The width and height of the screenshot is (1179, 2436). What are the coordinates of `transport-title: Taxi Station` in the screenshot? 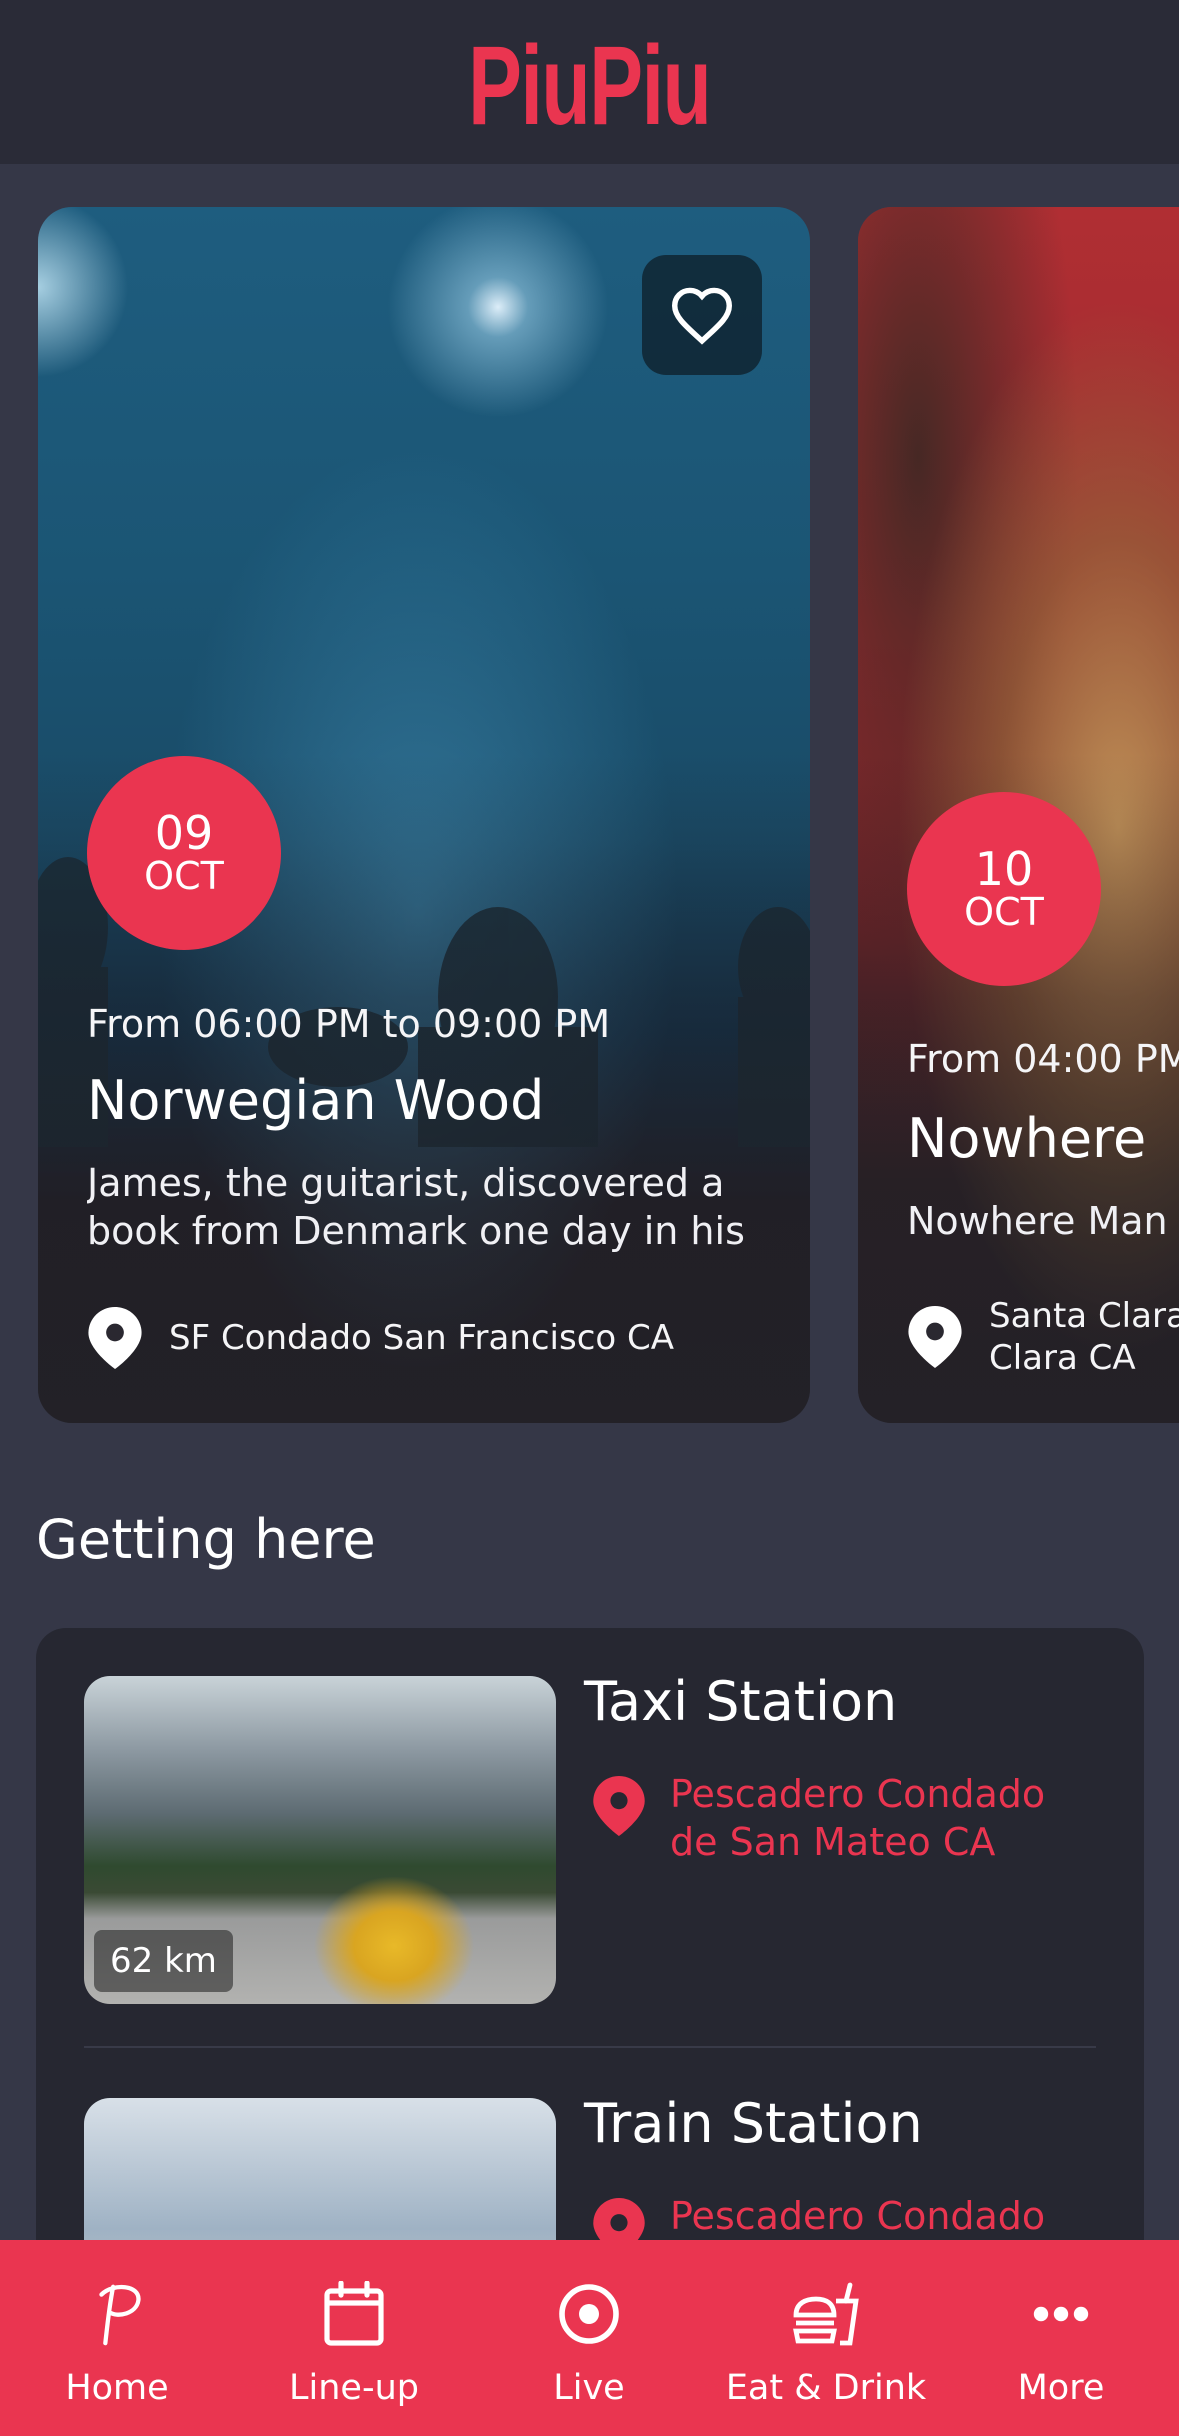 It's located at (740, 1701).